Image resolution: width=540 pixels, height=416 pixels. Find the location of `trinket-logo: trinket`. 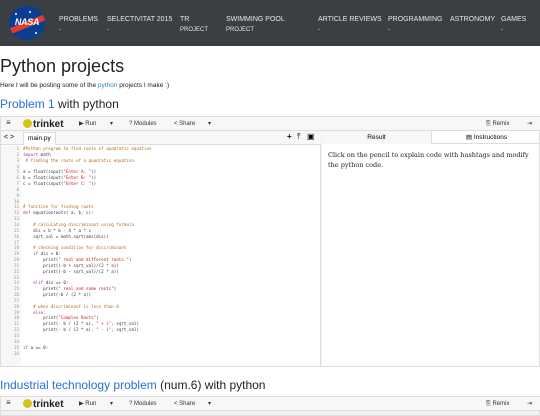

trinket-logo: trinket is located at coordinates (43, 124).